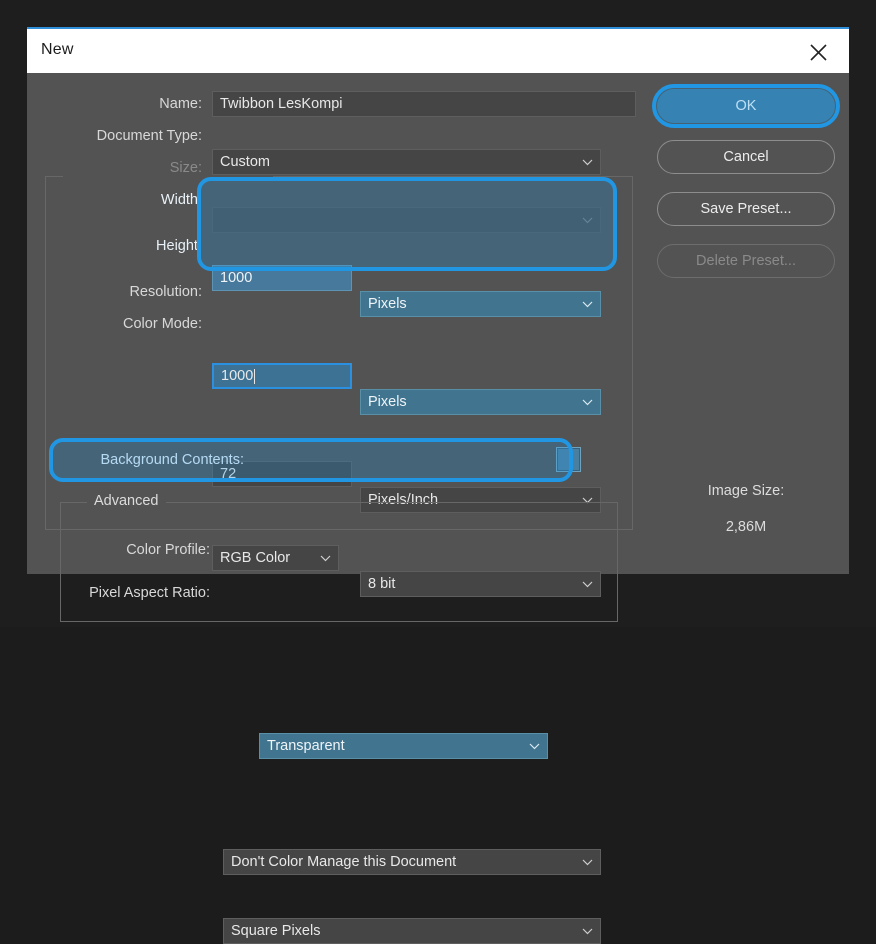 The image size is (876, 944). What do you see at coordinates (403, 746) in the screenshot?
I see `background-contents-select: Transparent` at bounding box center [403, 746].